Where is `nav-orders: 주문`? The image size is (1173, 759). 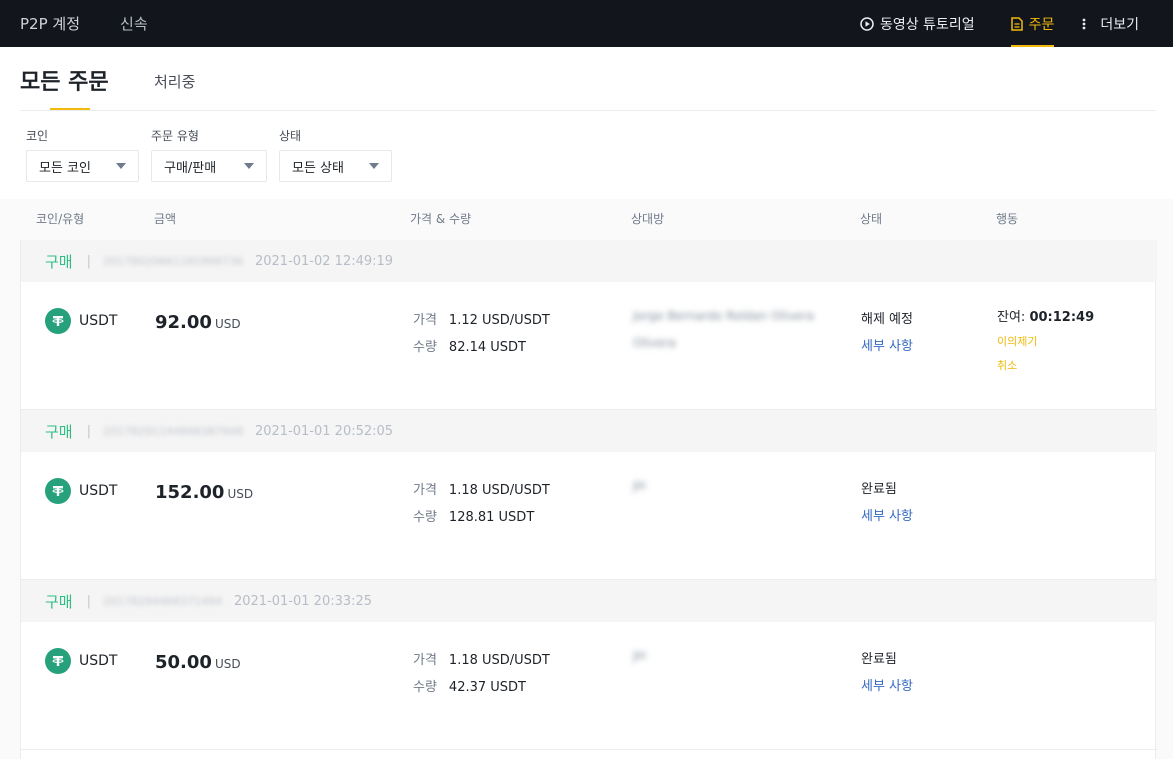 nav-orders: 주문 is located at coordinates (1032, 23).